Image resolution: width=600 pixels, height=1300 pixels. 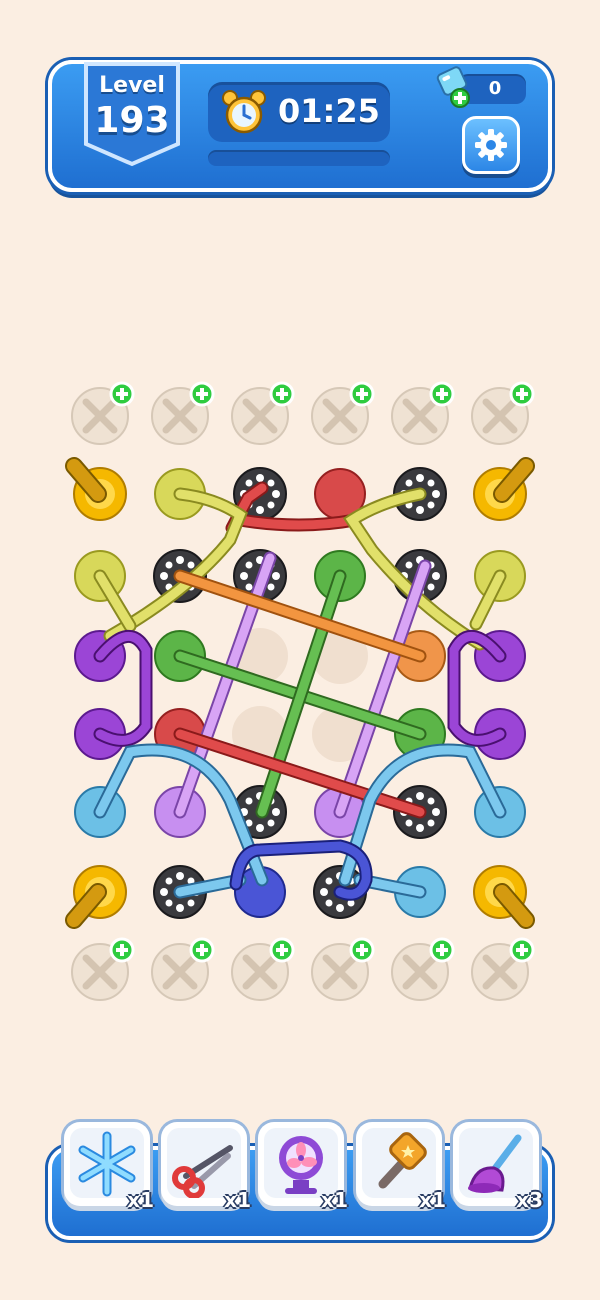 I want to click on hammer-booster-button: x1, so click(x=401, y=1167).